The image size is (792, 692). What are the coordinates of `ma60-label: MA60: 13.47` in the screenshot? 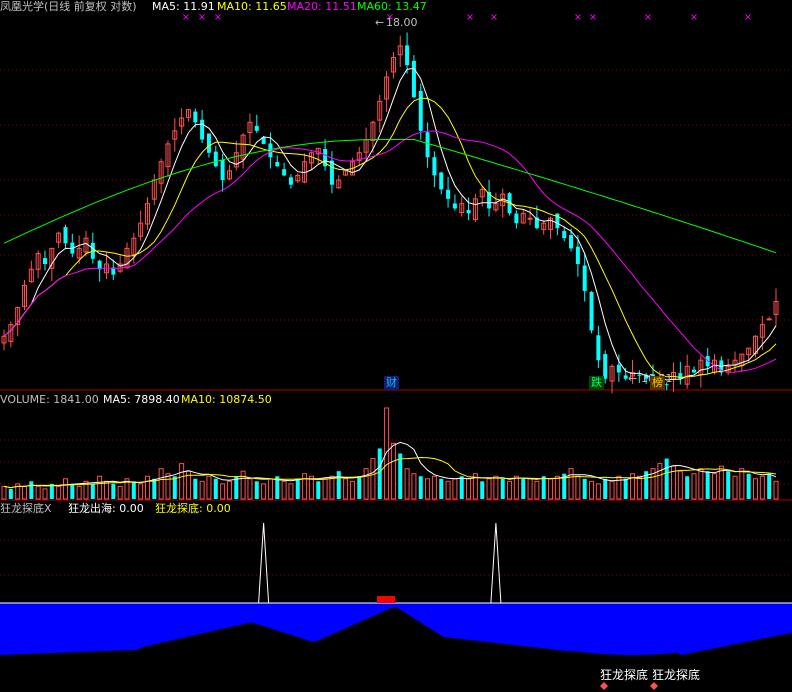 It's located at (392, 6).